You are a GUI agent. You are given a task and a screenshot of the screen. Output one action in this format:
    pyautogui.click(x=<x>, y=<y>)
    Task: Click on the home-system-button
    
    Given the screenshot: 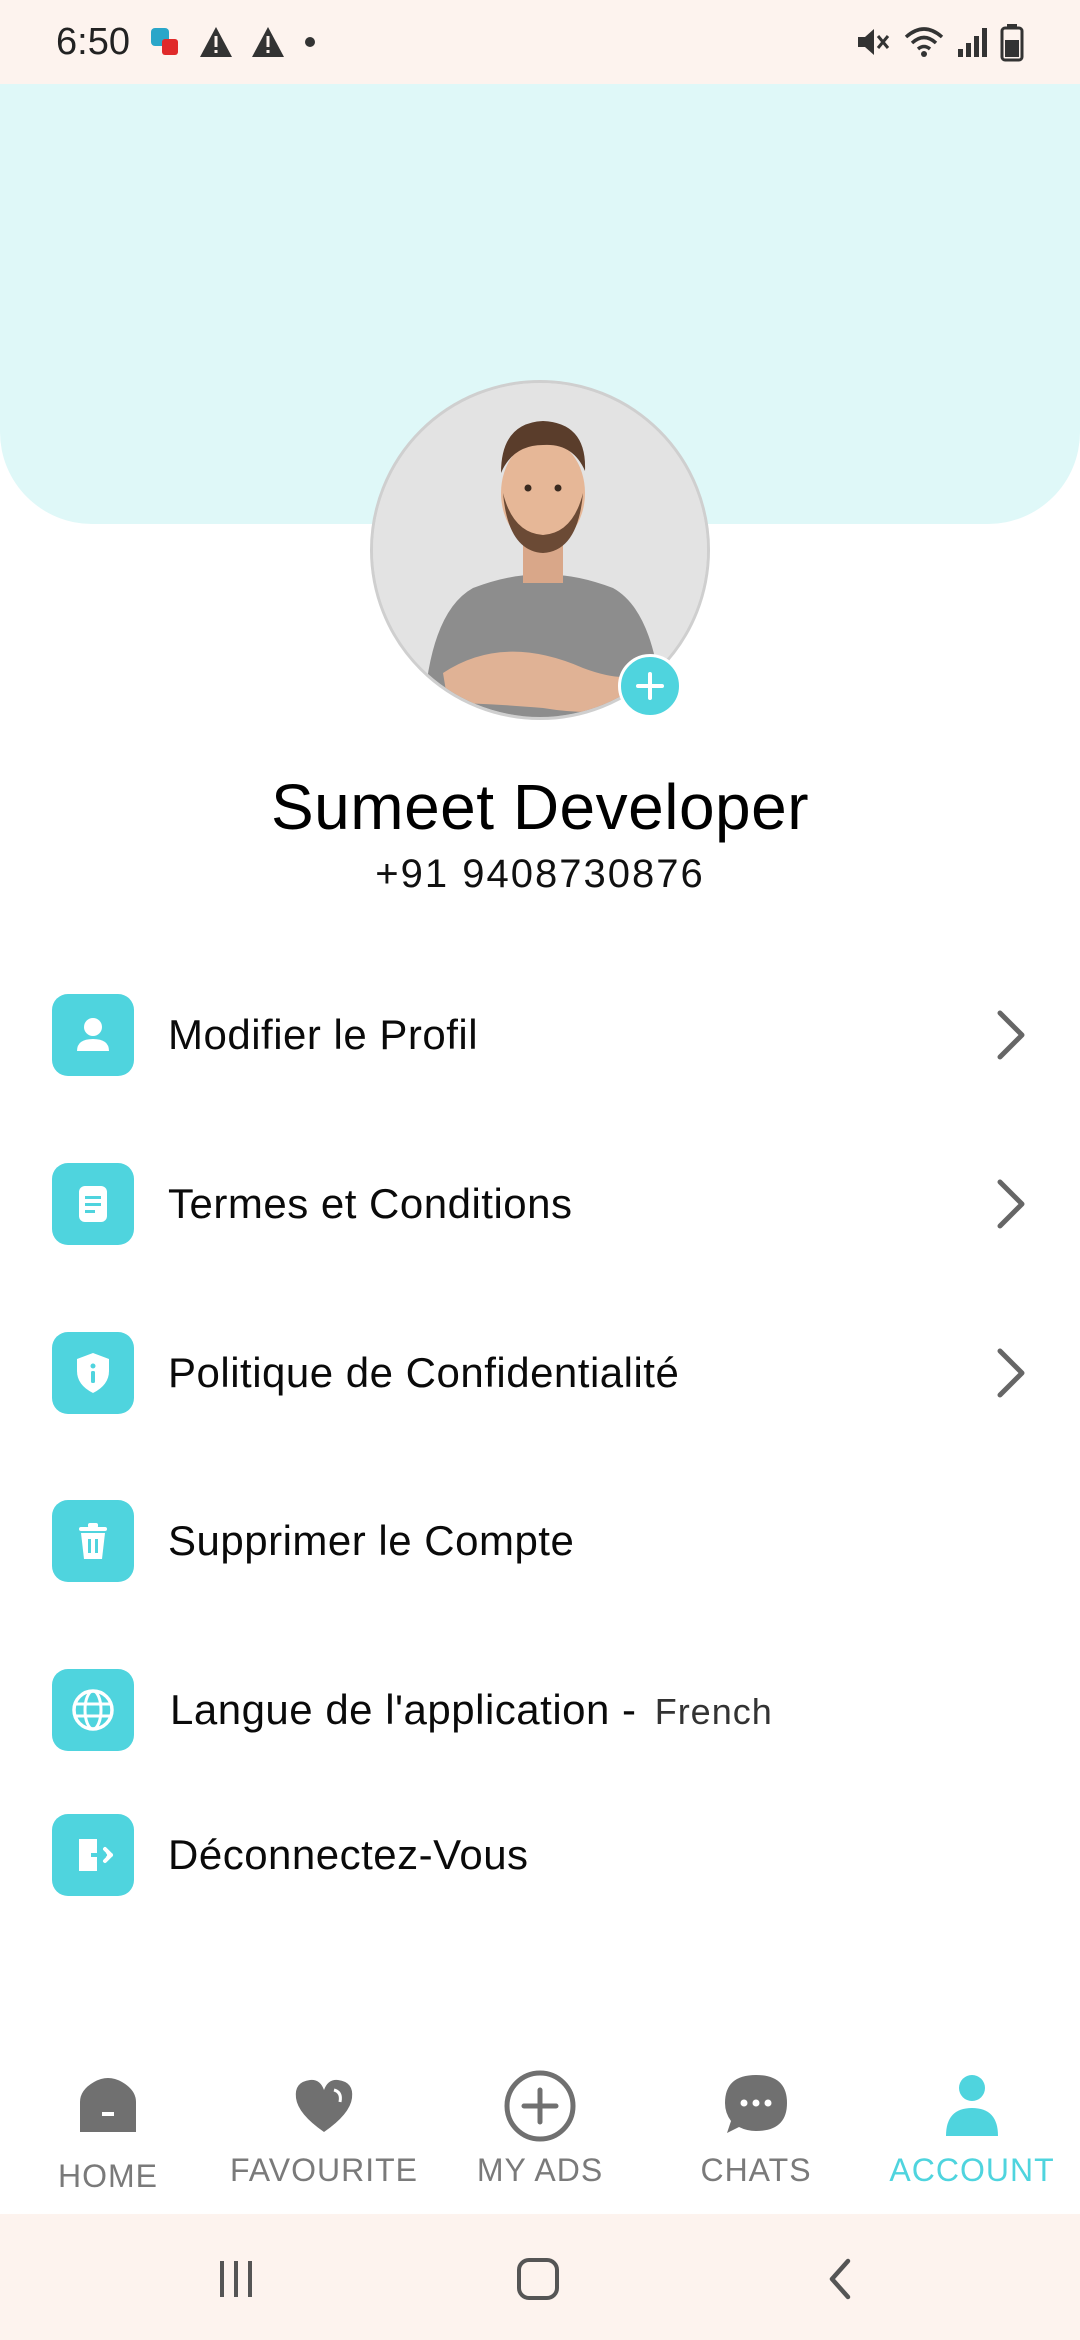 What is the action you would take?
    pyautogui.click(x=538, y=2279)
    